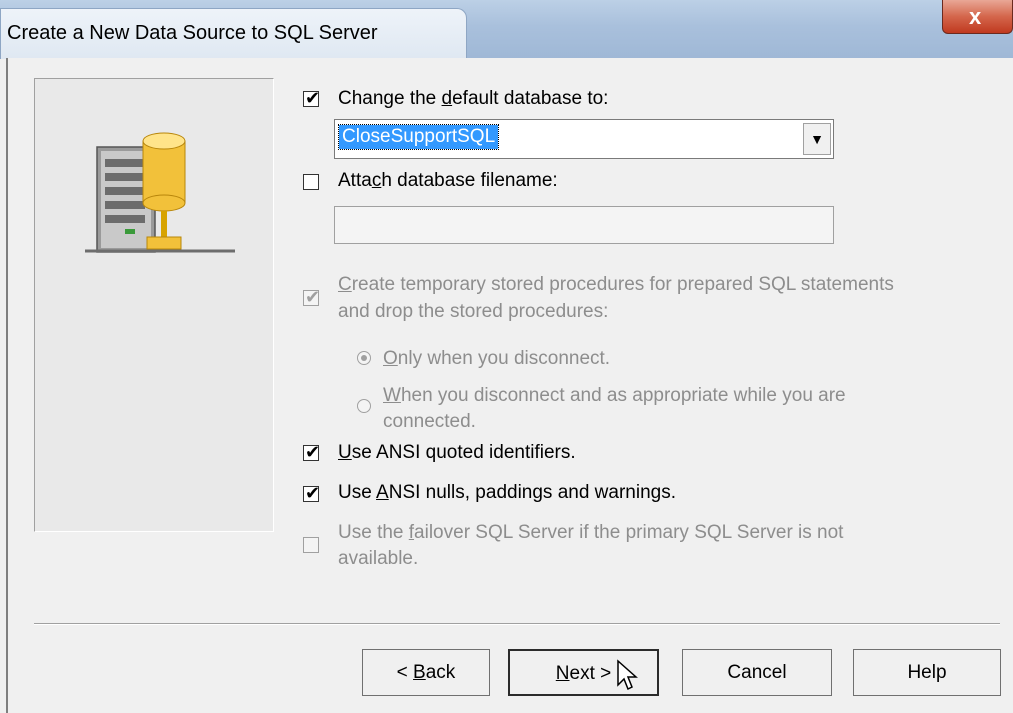 The height and width of the screenshot is (713, 1013). Describe the element at coordinates (584, 225) in the screenshot. I see `attach-db-filename-input` at that location.